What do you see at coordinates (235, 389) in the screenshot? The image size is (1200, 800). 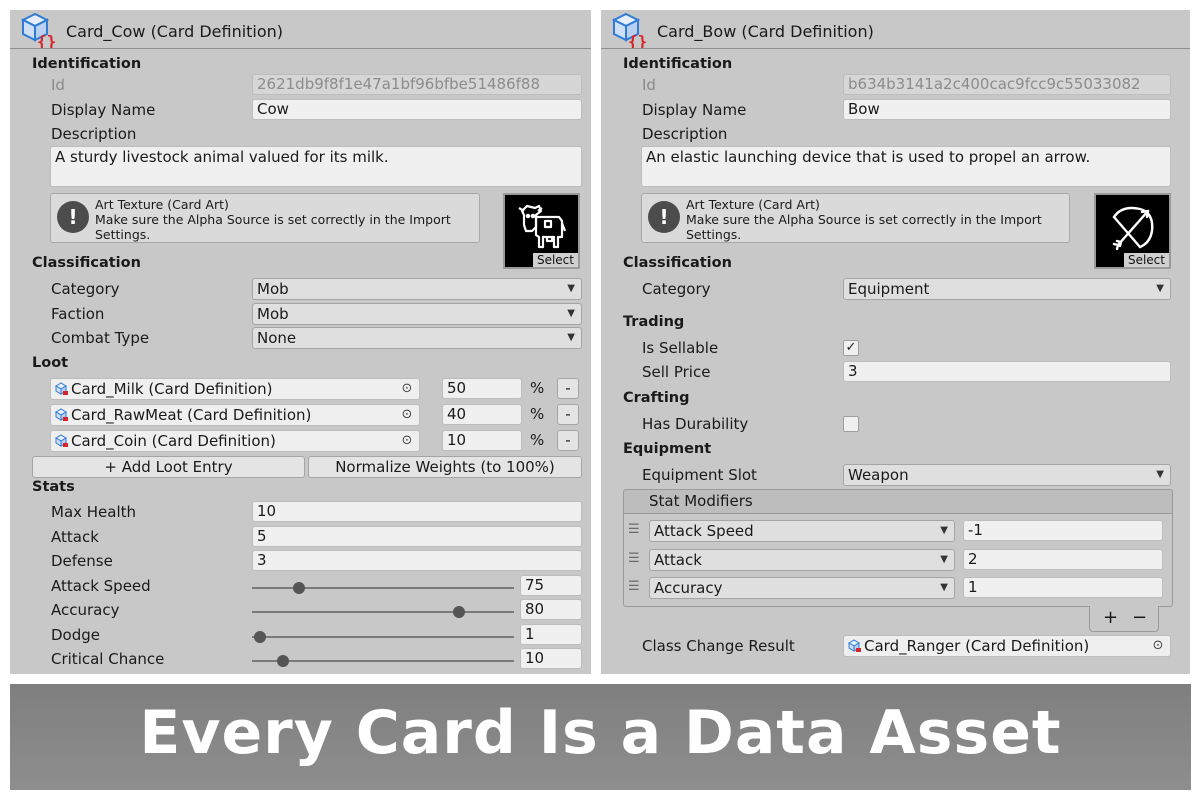 I see `loot-asset-field: Card_Milk (Card Definition) ⊙` at bounding box center [235, 389].